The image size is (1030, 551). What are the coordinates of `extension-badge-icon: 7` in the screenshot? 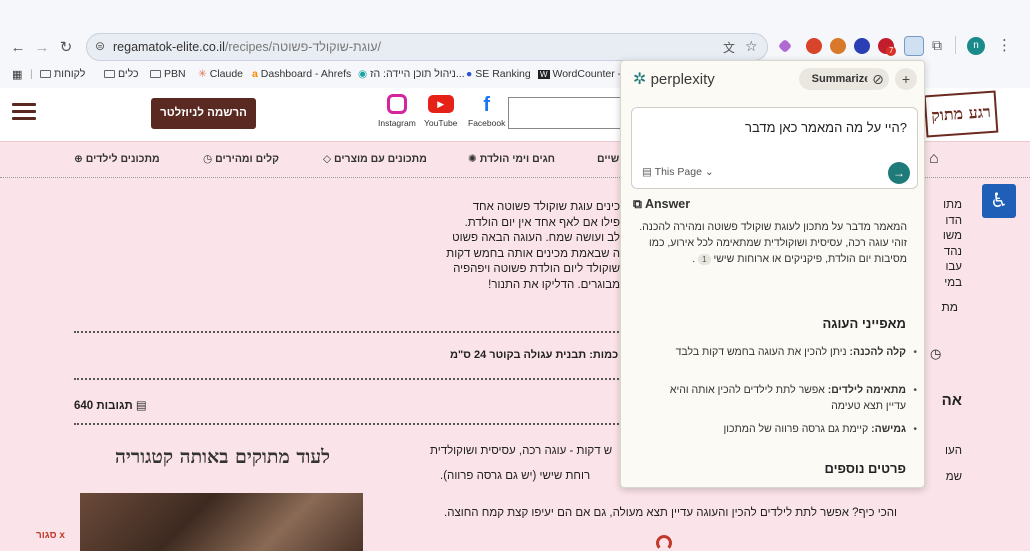 It's located at (887, 47).